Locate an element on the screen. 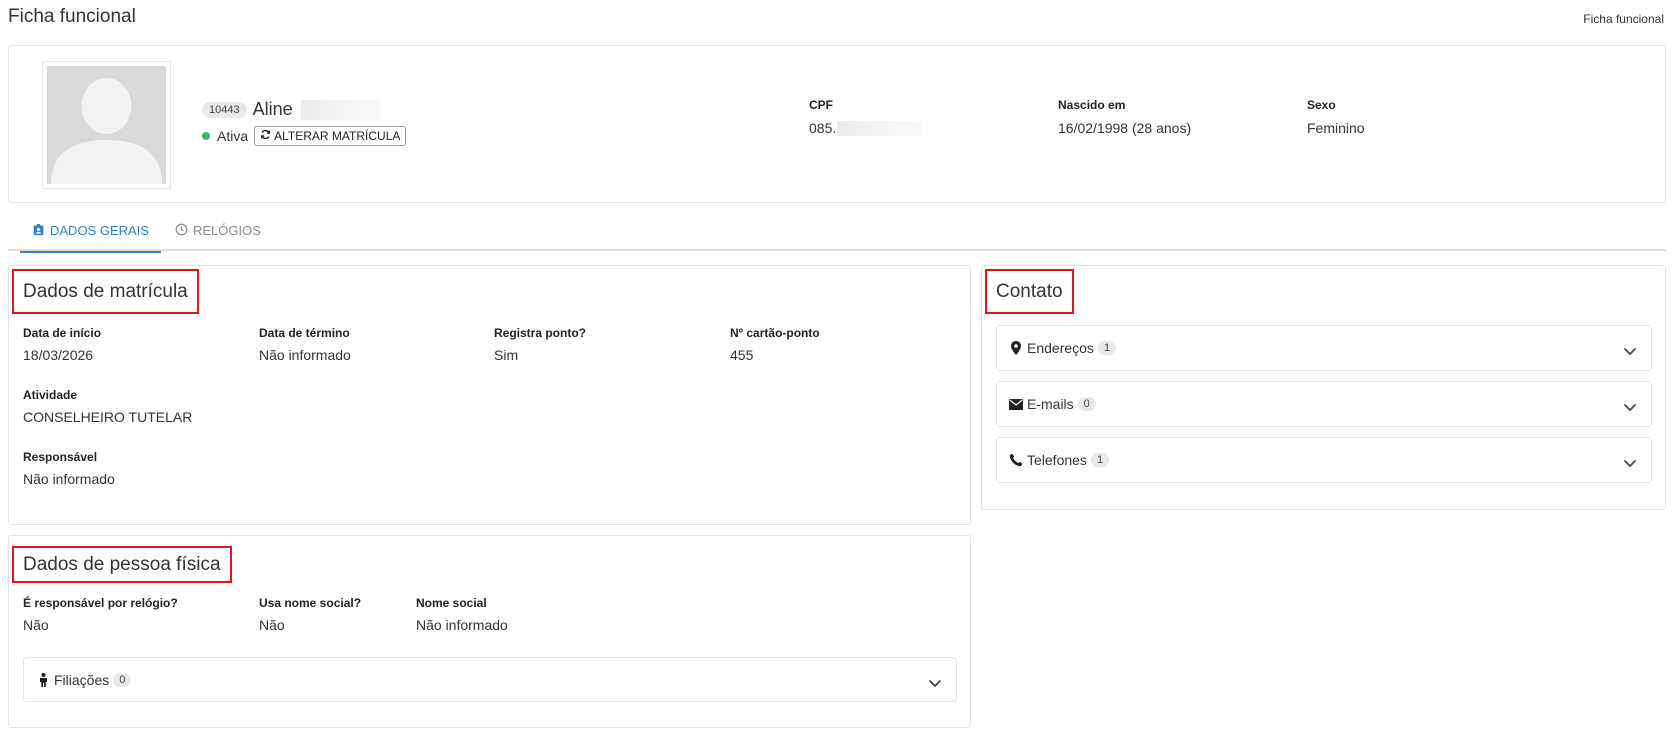 This screenshot has width=1672, height=742. envelope-icon is located at coordinates (1016, 404).